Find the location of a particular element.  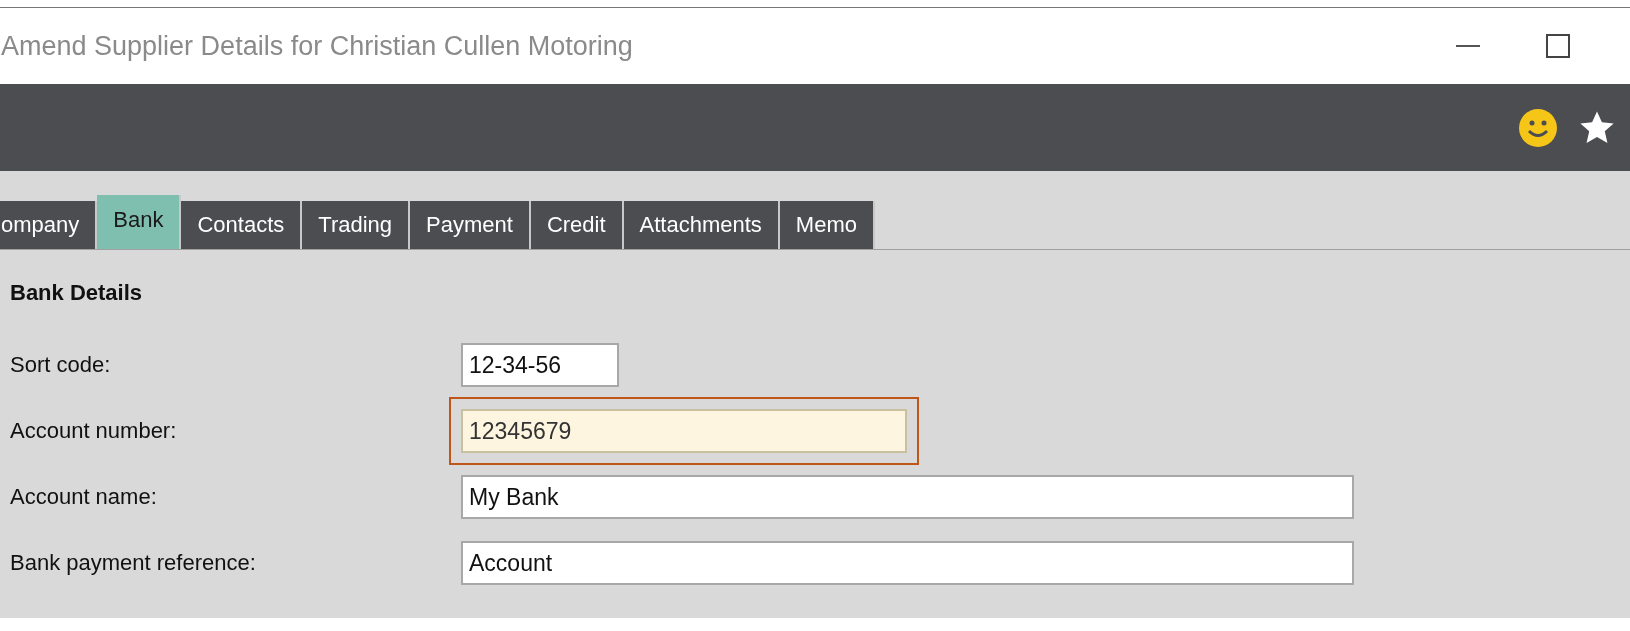

field-label: Sort code: is located at coordinates (61, 365).